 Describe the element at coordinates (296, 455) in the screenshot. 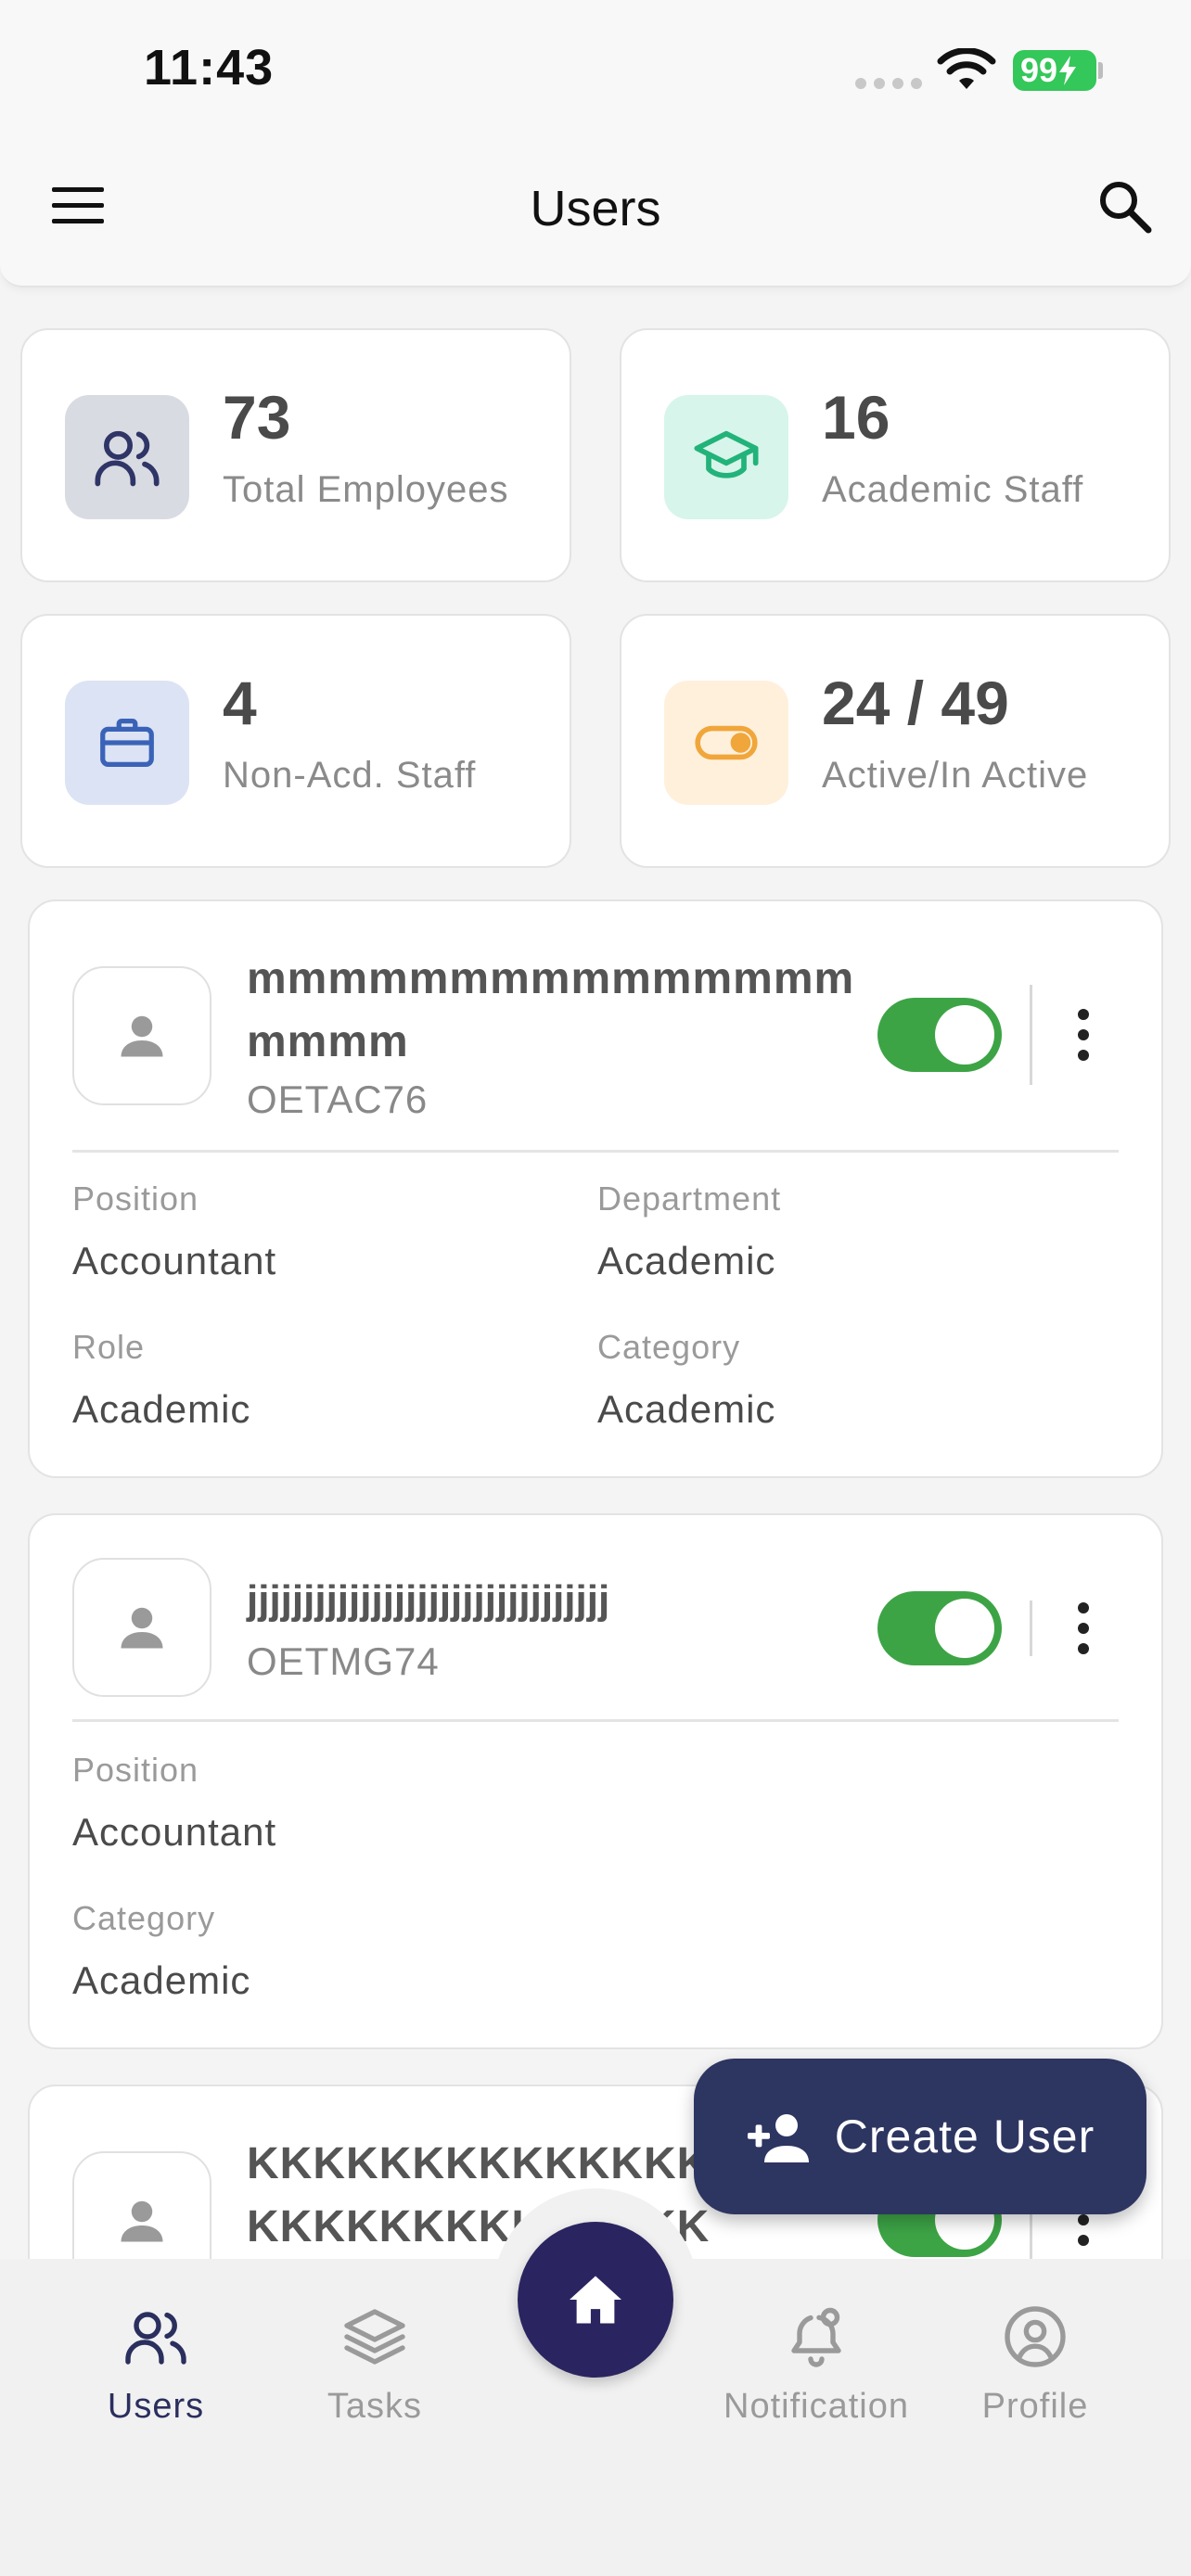

I see `stat-card-total-employees: 73 Total Employees` at that location.